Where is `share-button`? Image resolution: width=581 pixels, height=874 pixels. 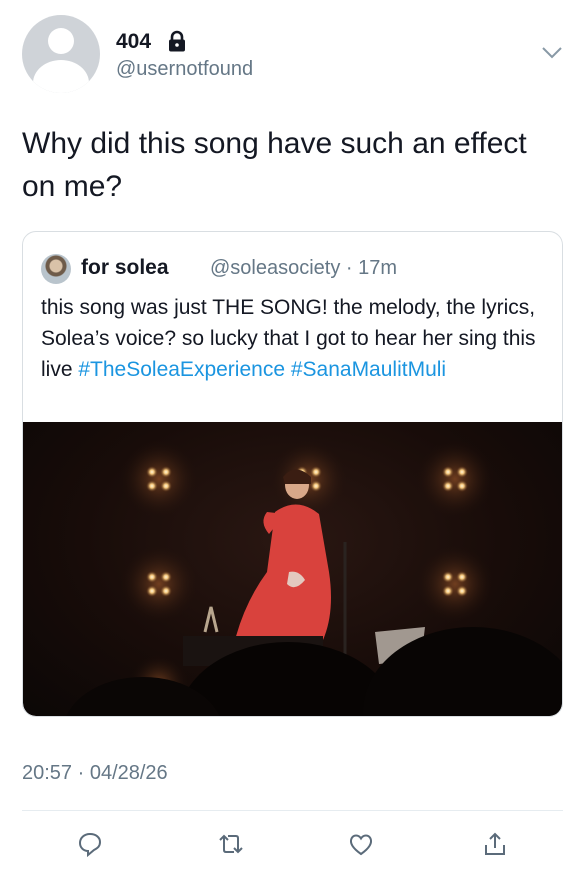
share-button is located at coordinates (495, 844).